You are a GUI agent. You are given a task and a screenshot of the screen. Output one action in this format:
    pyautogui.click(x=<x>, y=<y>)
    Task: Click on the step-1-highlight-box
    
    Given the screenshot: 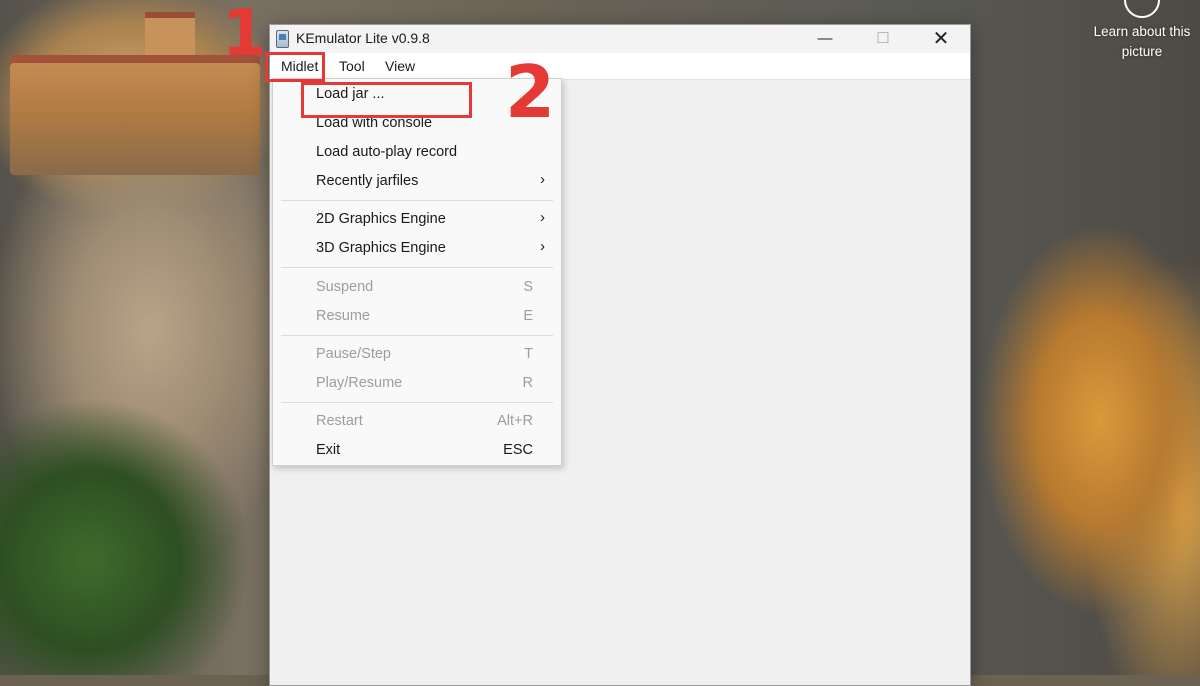 What is the action you would take?
    pyautogui.click(x=295, y=67)
    